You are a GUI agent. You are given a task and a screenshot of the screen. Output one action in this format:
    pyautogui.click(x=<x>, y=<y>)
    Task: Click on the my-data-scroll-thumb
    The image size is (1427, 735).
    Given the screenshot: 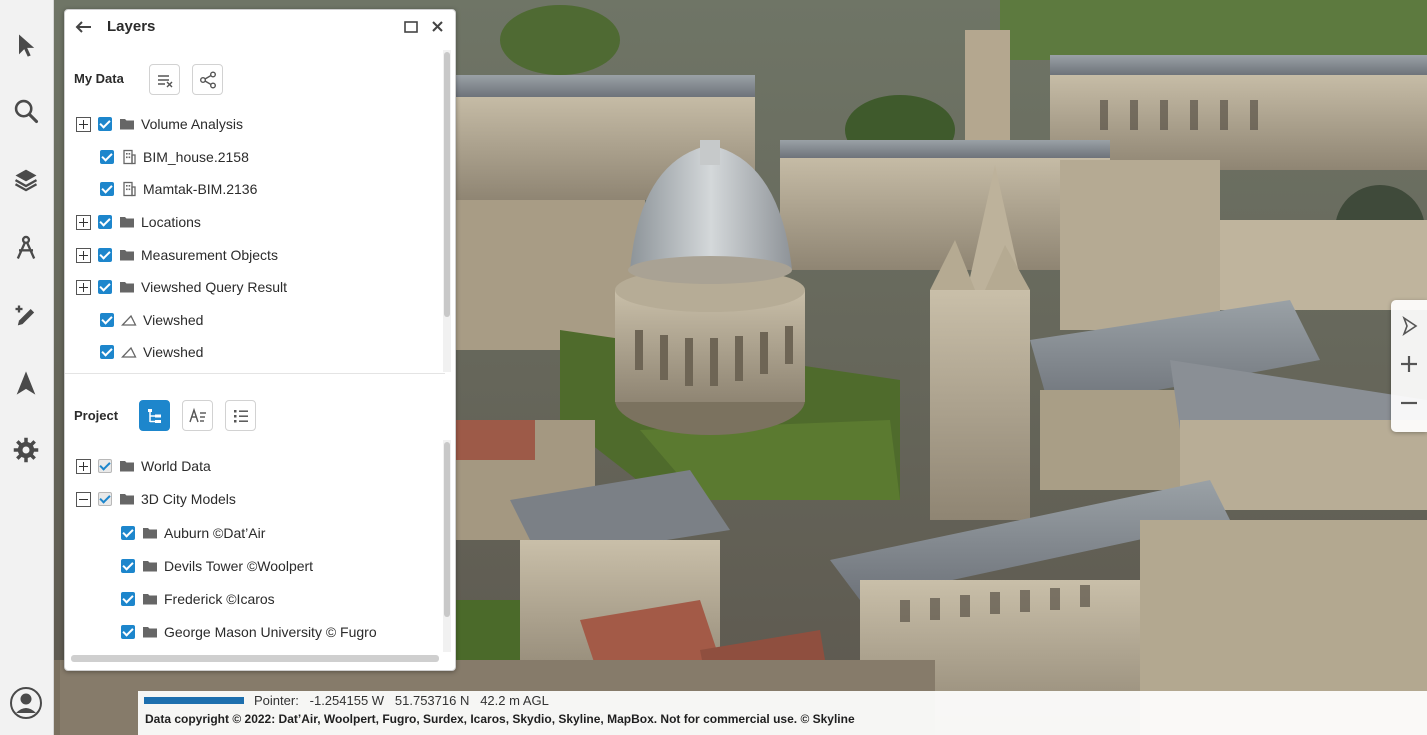 What is the action you would take?
    pyautogui.click(x=447, y=184)
    